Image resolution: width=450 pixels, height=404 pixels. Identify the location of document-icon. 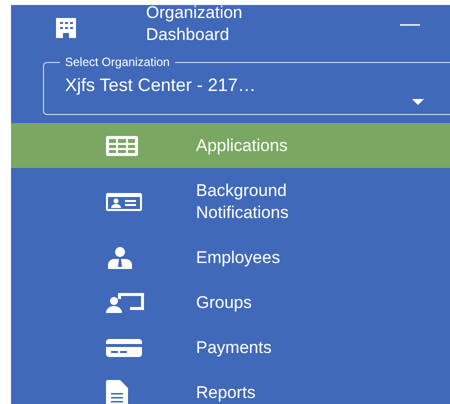
(117, 392).